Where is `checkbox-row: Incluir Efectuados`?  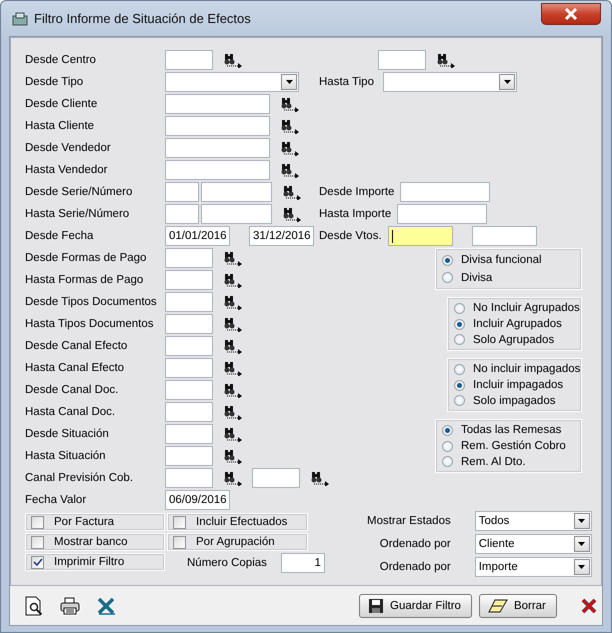 checkbox-row: Incluir Efectuados is located at coordinates (237, 522).